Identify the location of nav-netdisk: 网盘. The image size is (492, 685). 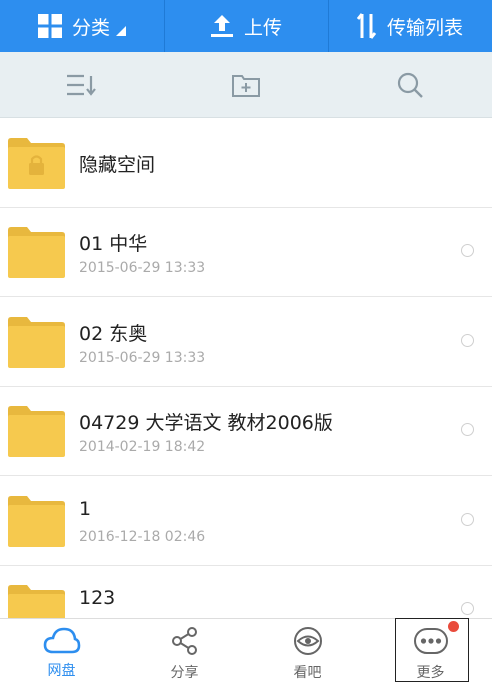
(61, 652).